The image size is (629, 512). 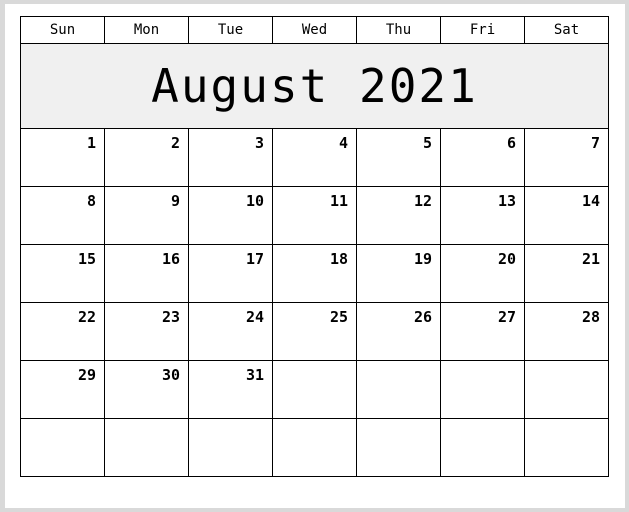 I want to click on calendar-day-cell: 16, so click(x=146, y=273).